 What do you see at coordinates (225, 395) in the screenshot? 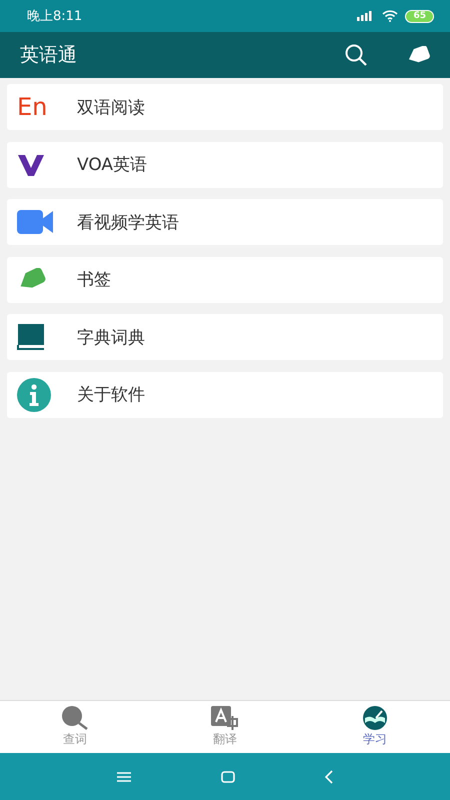
I see `menu-item: 关于软件` at bounding box center [225, 395].